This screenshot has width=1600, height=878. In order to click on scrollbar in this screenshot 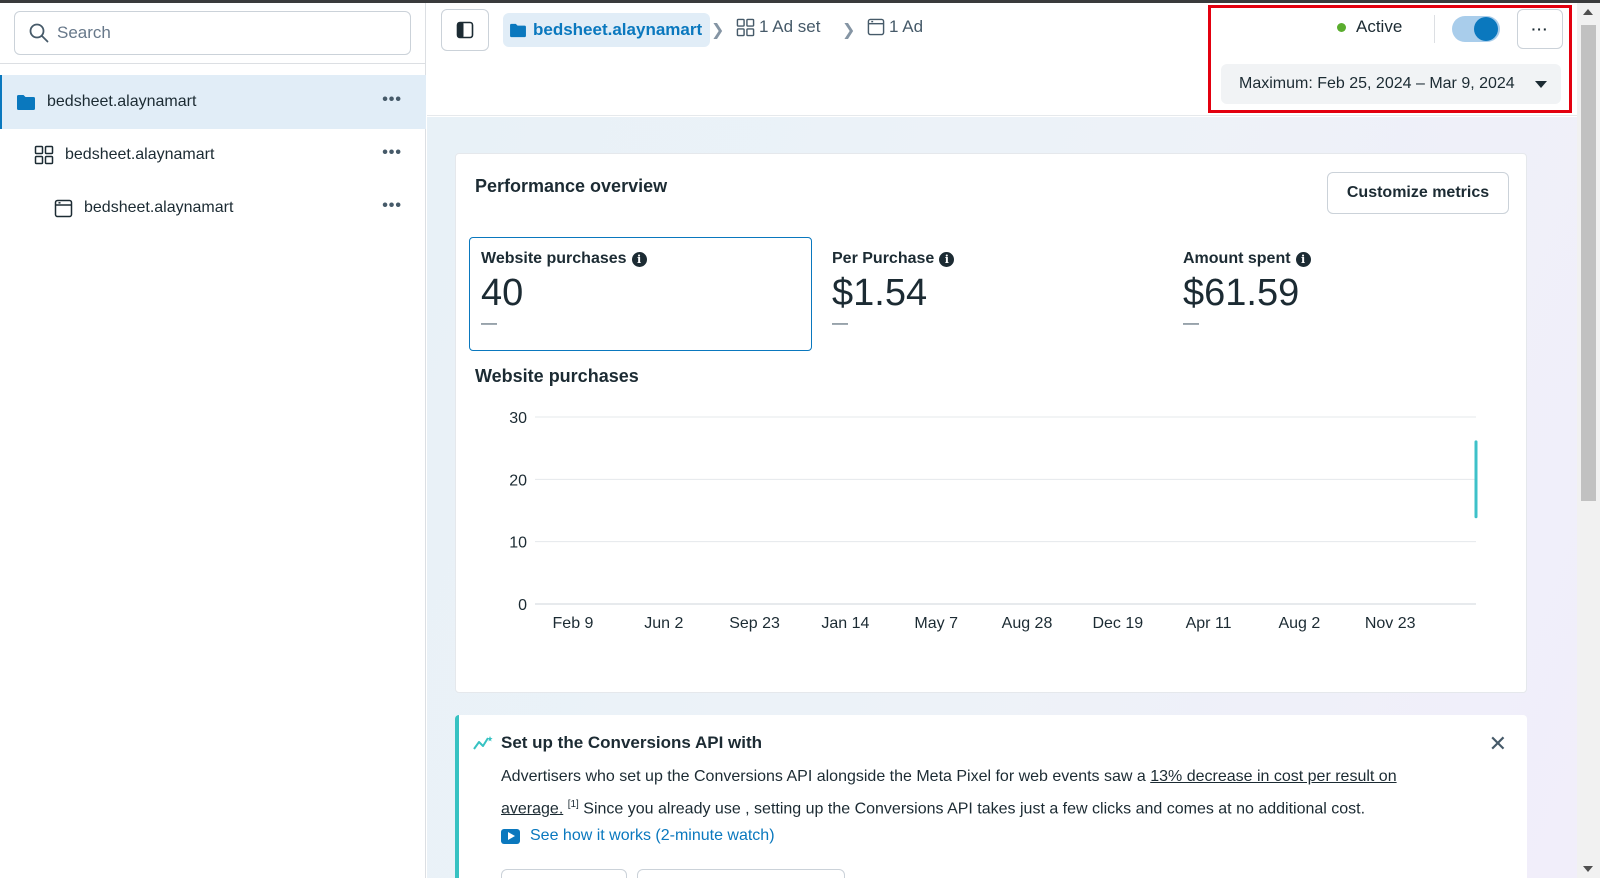, I will do `click(1588, 440)`.